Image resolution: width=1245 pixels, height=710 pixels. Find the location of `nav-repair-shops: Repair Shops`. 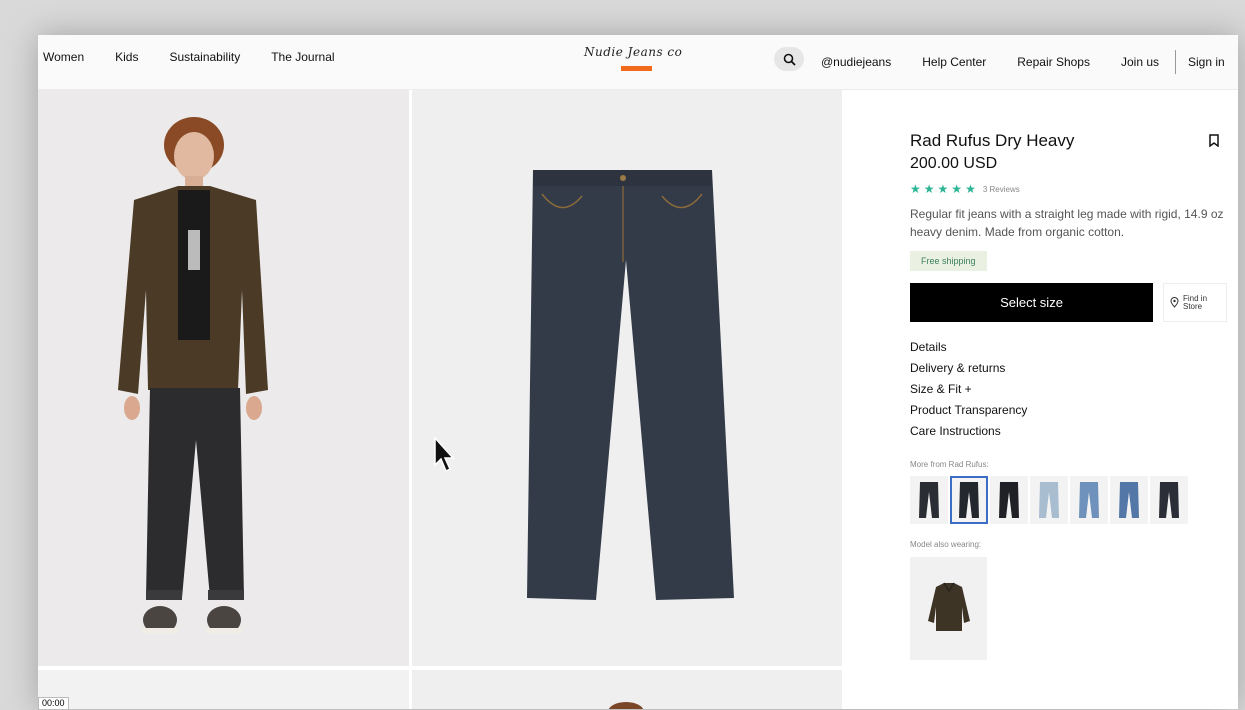

nav-repair-shops: Repair Shops is located at coordinates (1053, 62).